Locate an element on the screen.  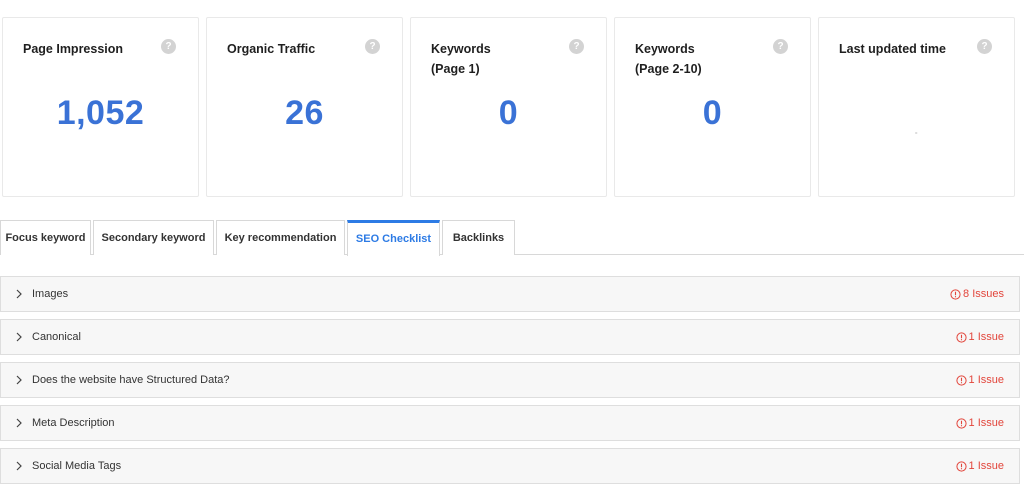
card-value: 26 is located at coordinates (304, 113).